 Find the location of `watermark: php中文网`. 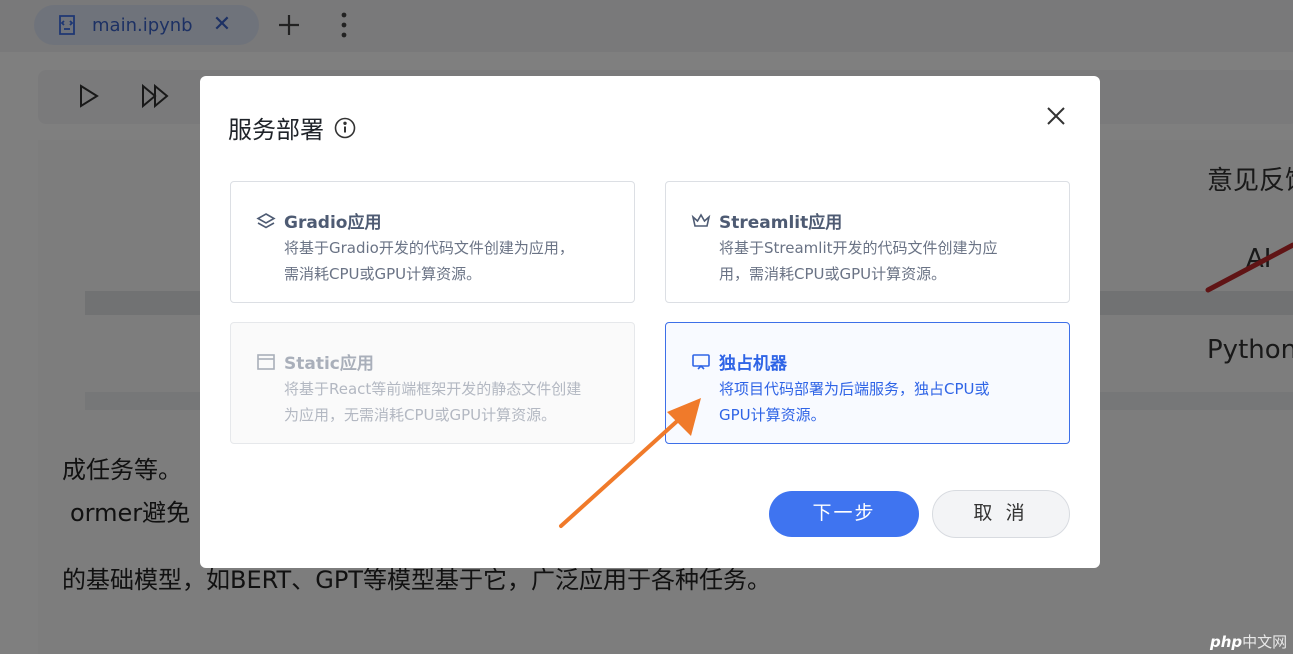

watermark: php中文网 is located at coordinates (1248, 641).